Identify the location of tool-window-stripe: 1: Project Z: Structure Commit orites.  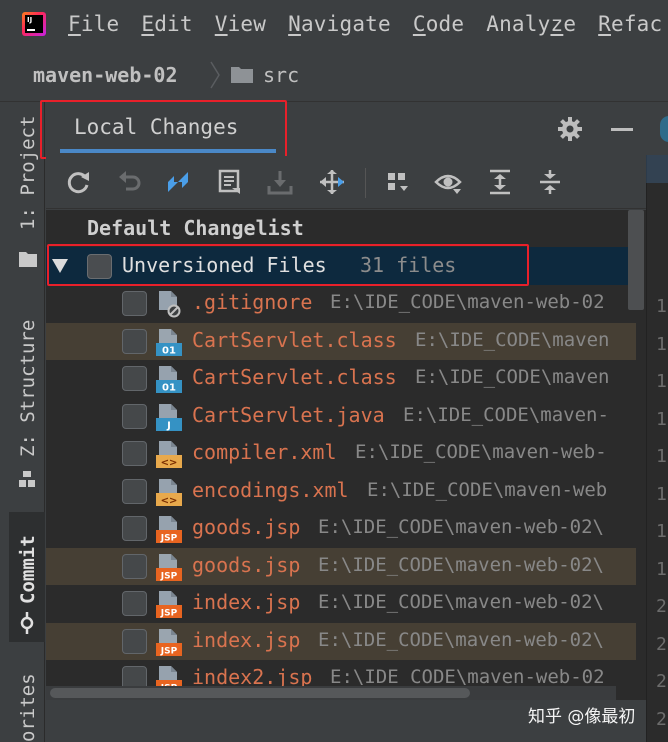
(27, 422).